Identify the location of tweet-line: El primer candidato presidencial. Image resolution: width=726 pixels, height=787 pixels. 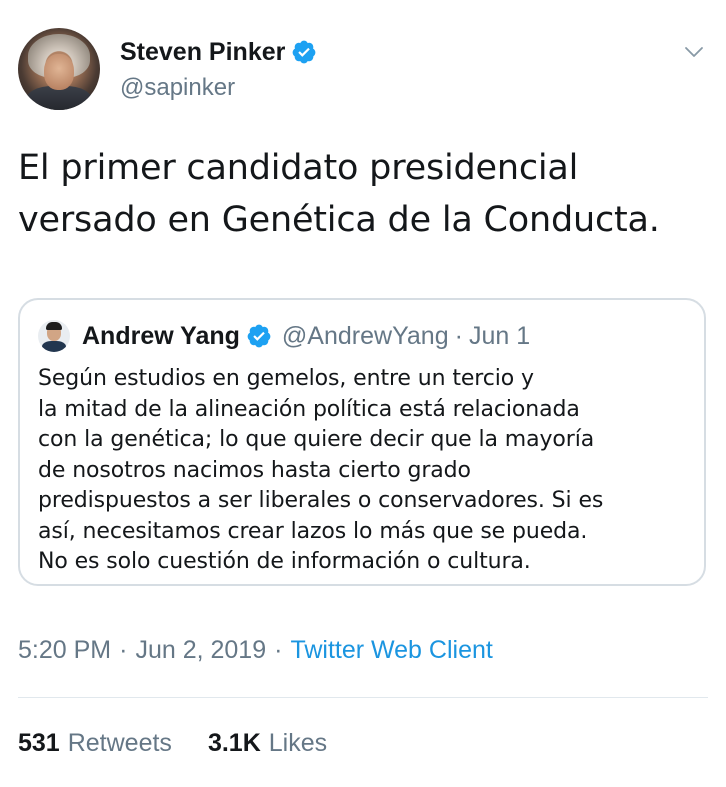
(298, 168).